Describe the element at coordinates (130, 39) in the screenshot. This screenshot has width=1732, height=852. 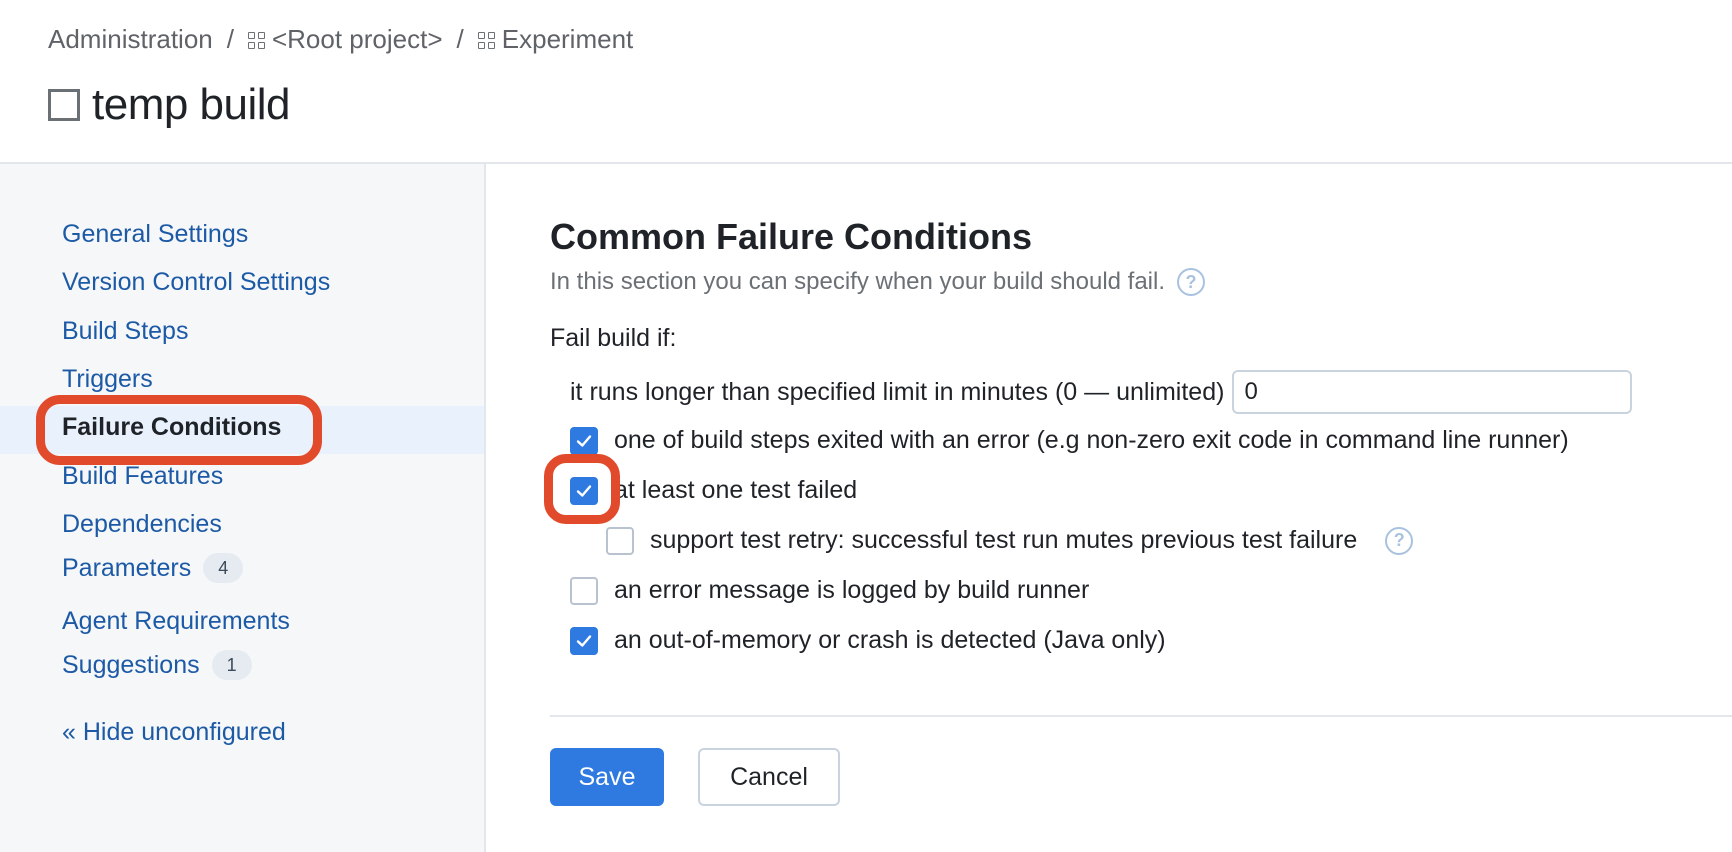
I see `breadcrumb-administration: Administration` at that location.